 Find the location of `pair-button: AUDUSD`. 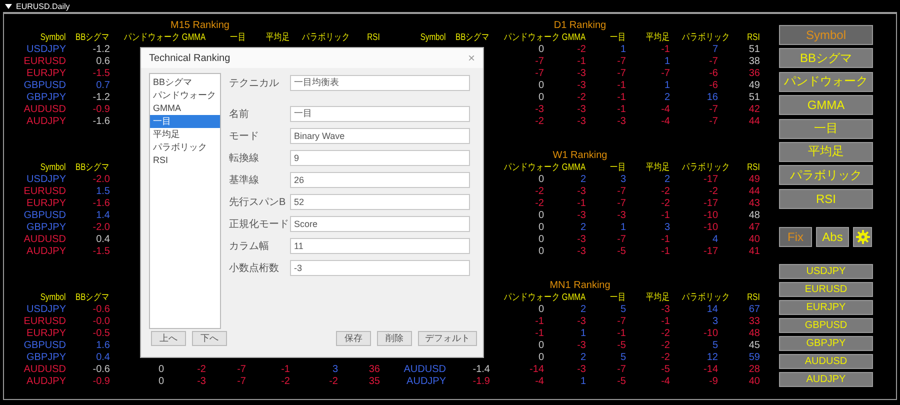

pair-button: AUDUSD is located at coordinates (826, 362).